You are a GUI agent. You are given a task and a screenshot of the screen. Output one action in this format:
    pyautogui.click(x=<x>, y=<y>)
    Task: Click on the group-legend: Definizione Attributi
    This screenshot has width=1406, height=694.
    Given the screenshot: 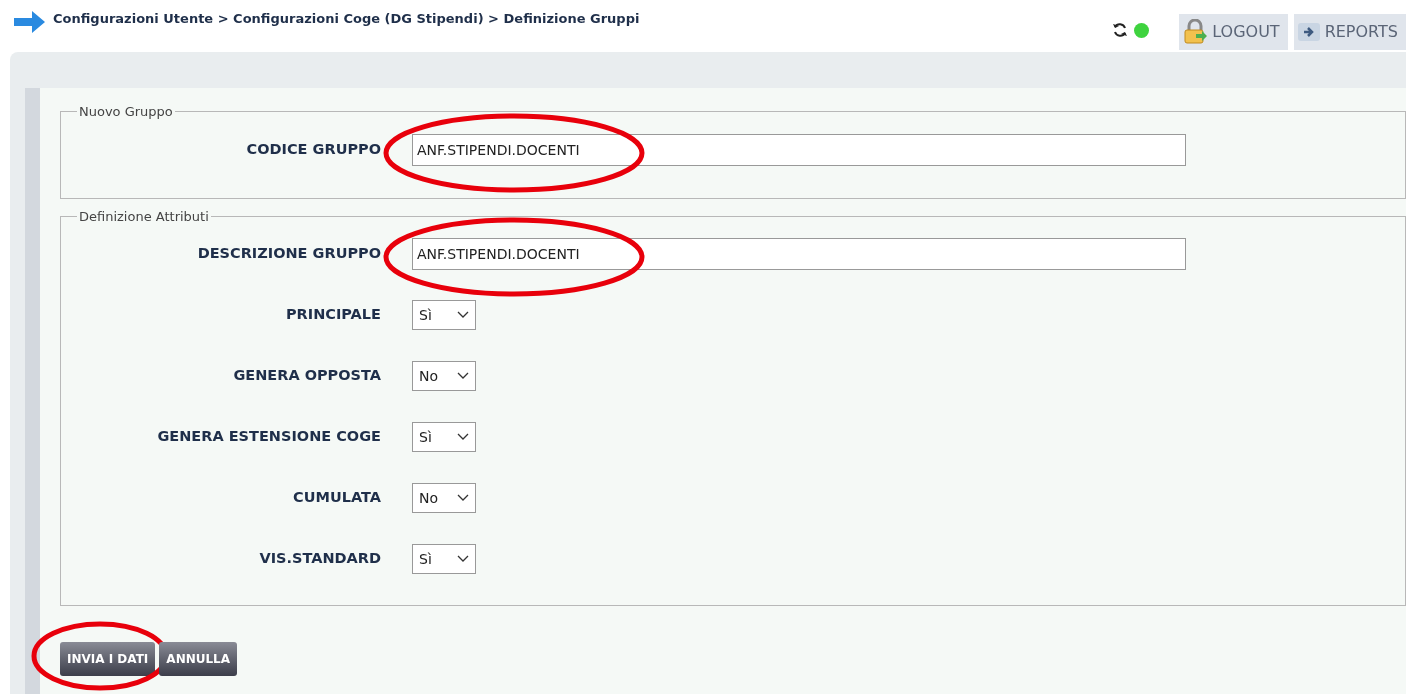 What is the action you would take?
    pyautogui.click(x=144, y=216)
    